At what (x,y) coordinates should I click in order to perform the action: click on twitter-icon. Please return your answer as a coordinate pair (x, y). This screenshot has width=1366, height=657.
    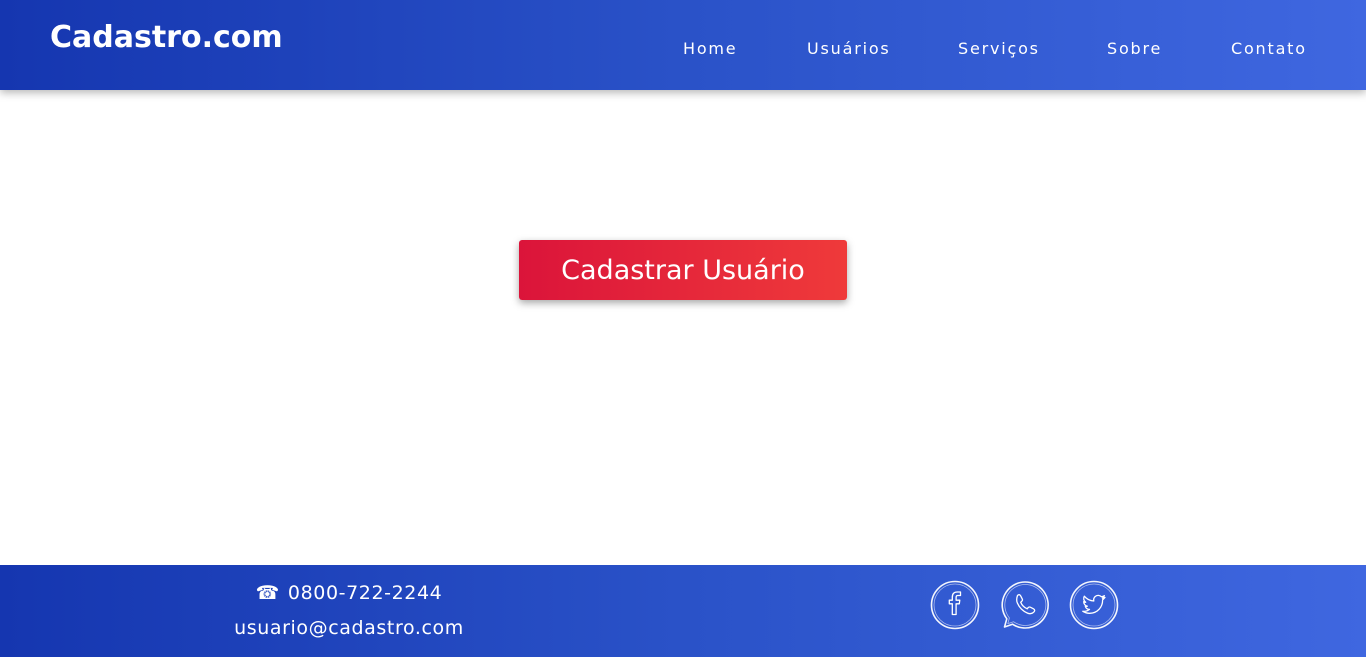
    Looking at the image, I should click on (1094, 605).